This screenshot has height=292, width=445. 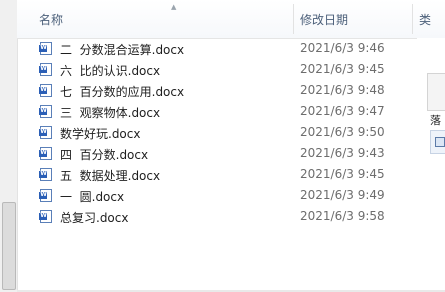 I want to click on right-panel-button, so click(x=437, y=142).